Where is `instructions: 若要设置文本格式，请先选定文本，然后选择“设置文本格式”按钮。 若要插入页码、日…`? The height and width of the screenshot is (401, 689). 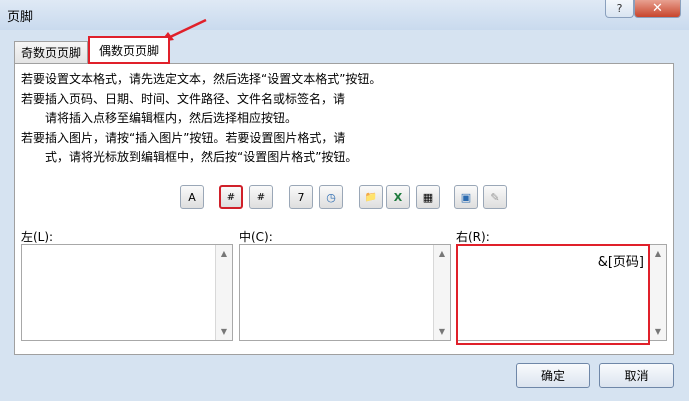
instructions: 若要设置文本格式，请先选定文本，然后选择“设置文本格式”按钮。 若要插入页码、日… is located at coordinates (201, 119).